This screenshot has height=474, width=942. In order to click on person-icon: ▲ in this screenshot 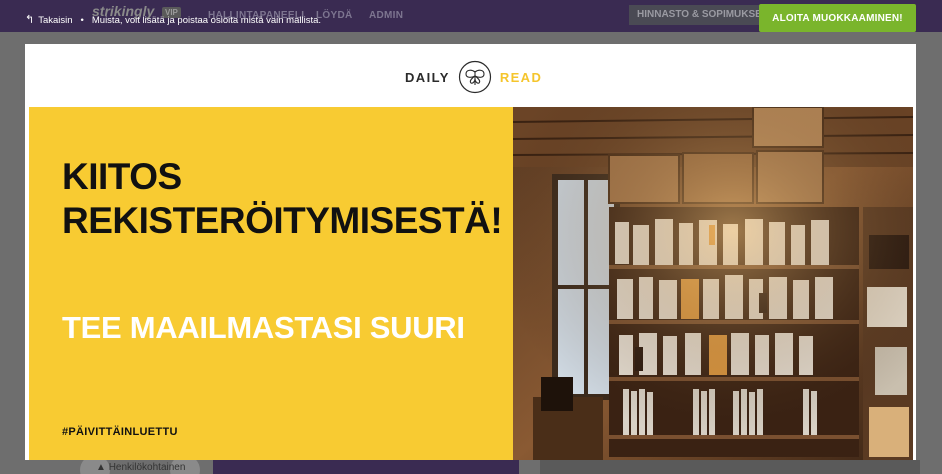, I will do `click(101, 467)`.